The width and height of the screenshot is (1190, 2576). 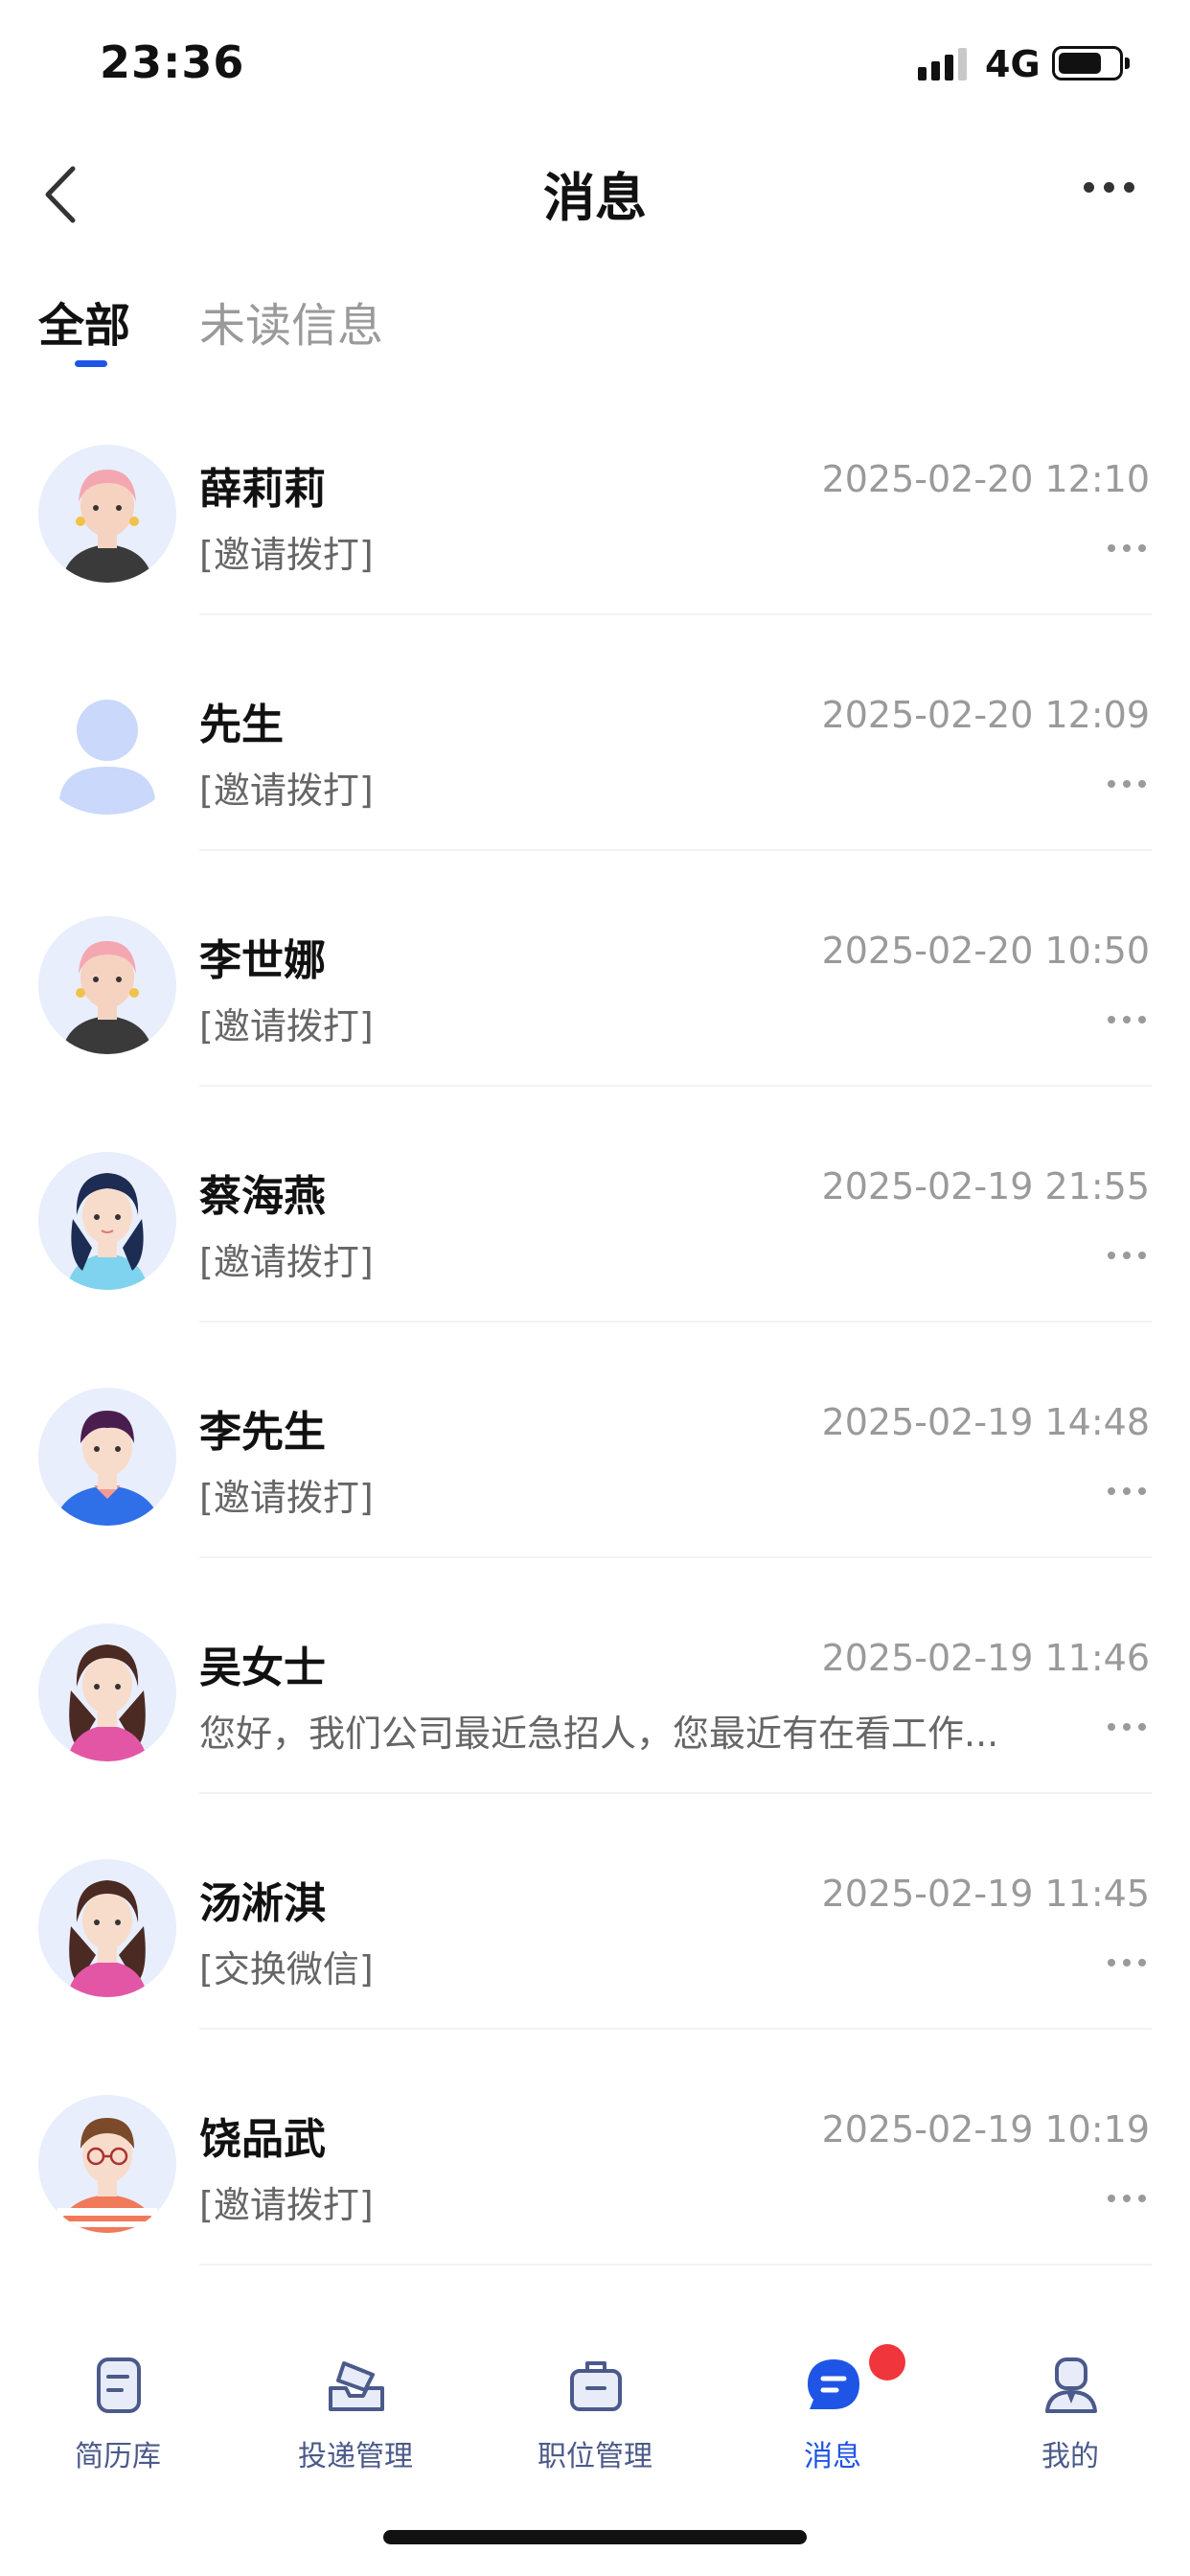 I want to click on message-time: 2025-02-20 12:09, so click(x=985, y=715).